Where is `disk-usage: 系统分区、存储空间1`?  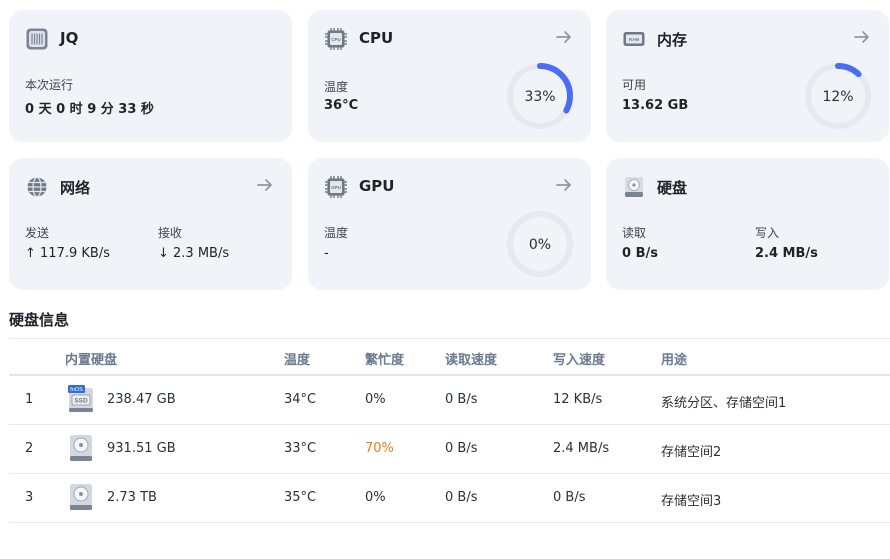 disk-usage: 系统分区、存储空间1 is located at coordinates (724, 403).